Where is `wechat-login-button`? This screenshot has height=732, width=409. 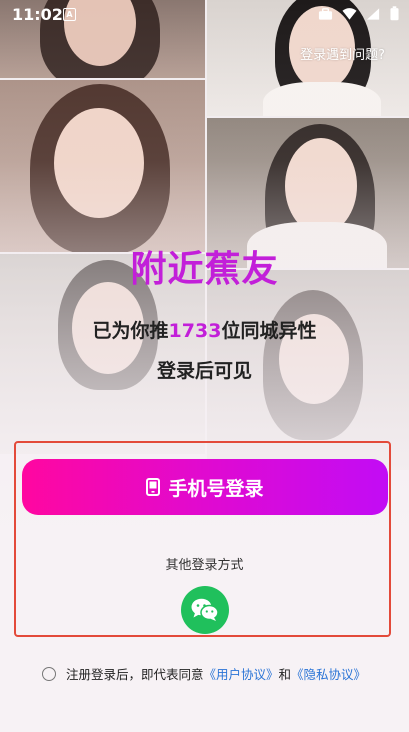 wechat-login-button is located at coordinates (205, 610).